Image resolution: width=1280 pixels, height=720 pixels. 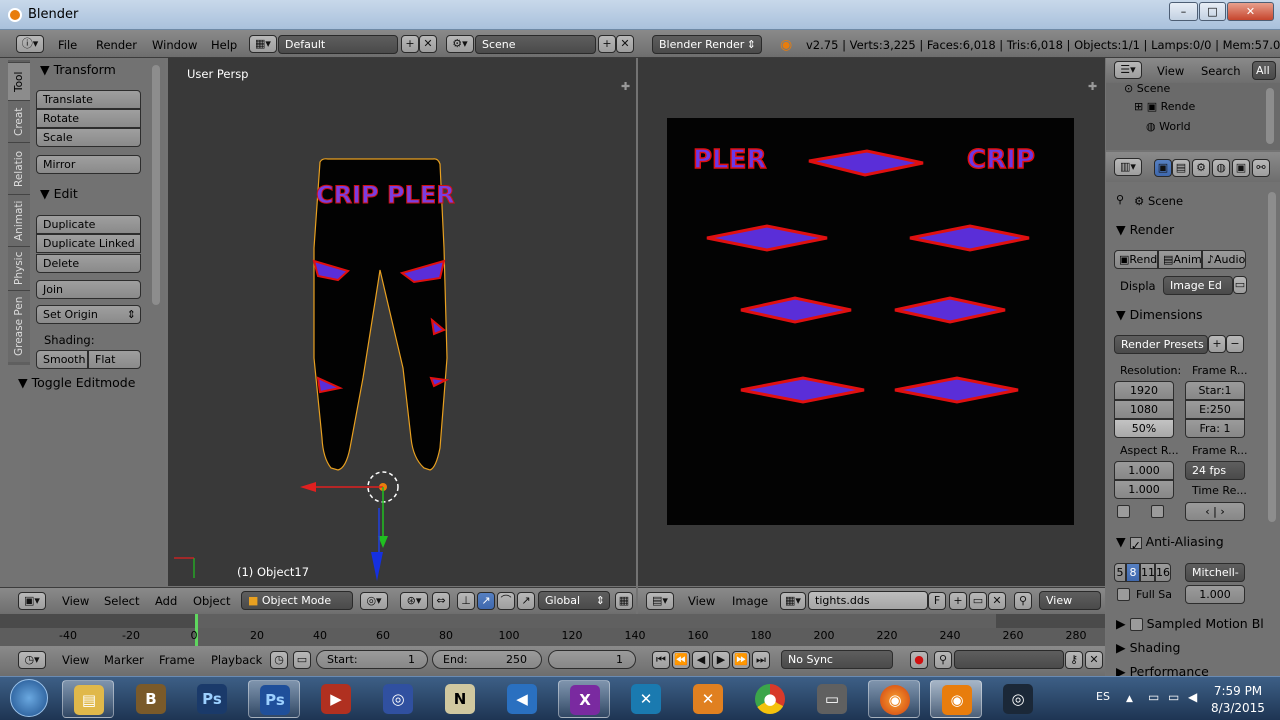 I want to click on scale-manipulator-icon: ⌒, so click(x=506, y=601).